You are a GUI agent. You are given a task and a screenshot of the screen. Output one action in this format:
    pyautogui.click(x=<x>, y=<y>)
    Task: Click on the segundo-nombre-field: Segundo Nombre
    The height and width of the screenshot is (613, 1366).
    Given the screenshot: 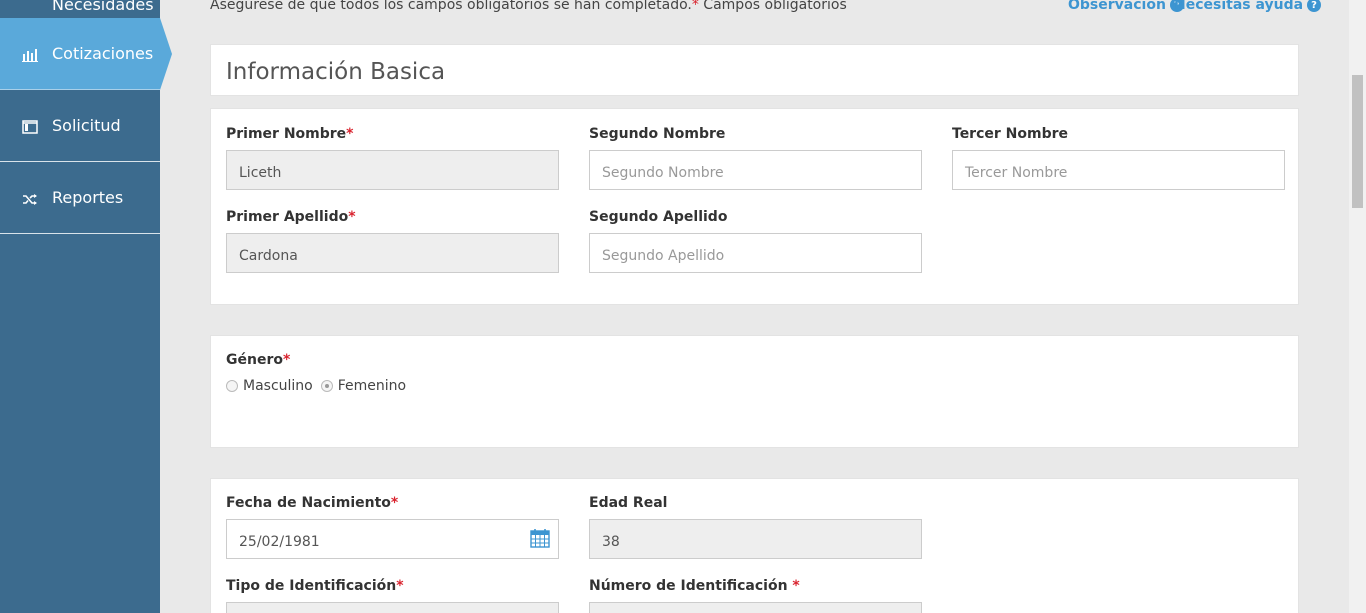 What is the action you would take?
    pyautogui.click(x=755, y=170)
    